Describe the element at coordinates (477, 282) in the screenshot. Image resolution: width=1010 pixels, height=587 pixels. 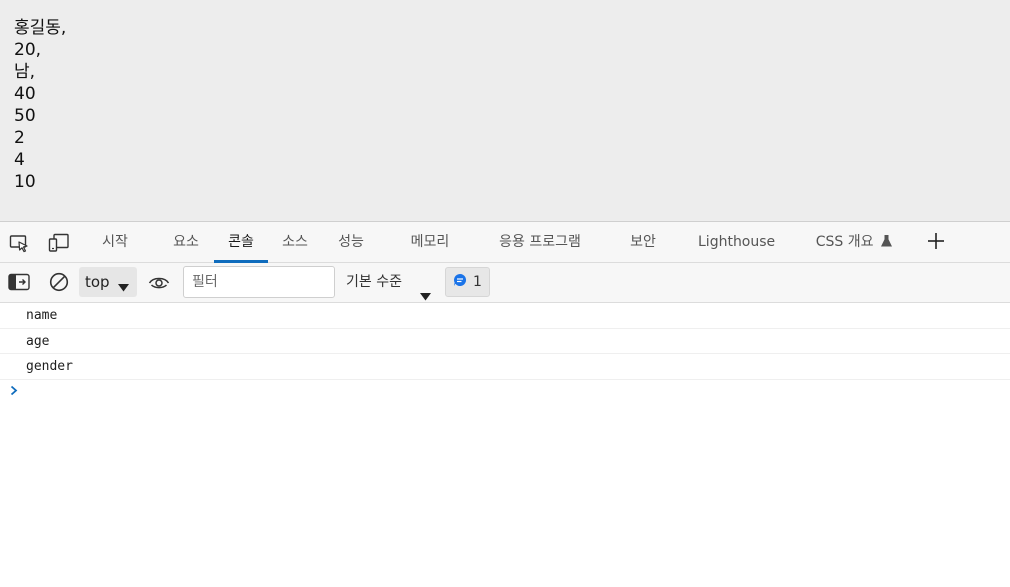
I see `issues-count: 1` at that location.